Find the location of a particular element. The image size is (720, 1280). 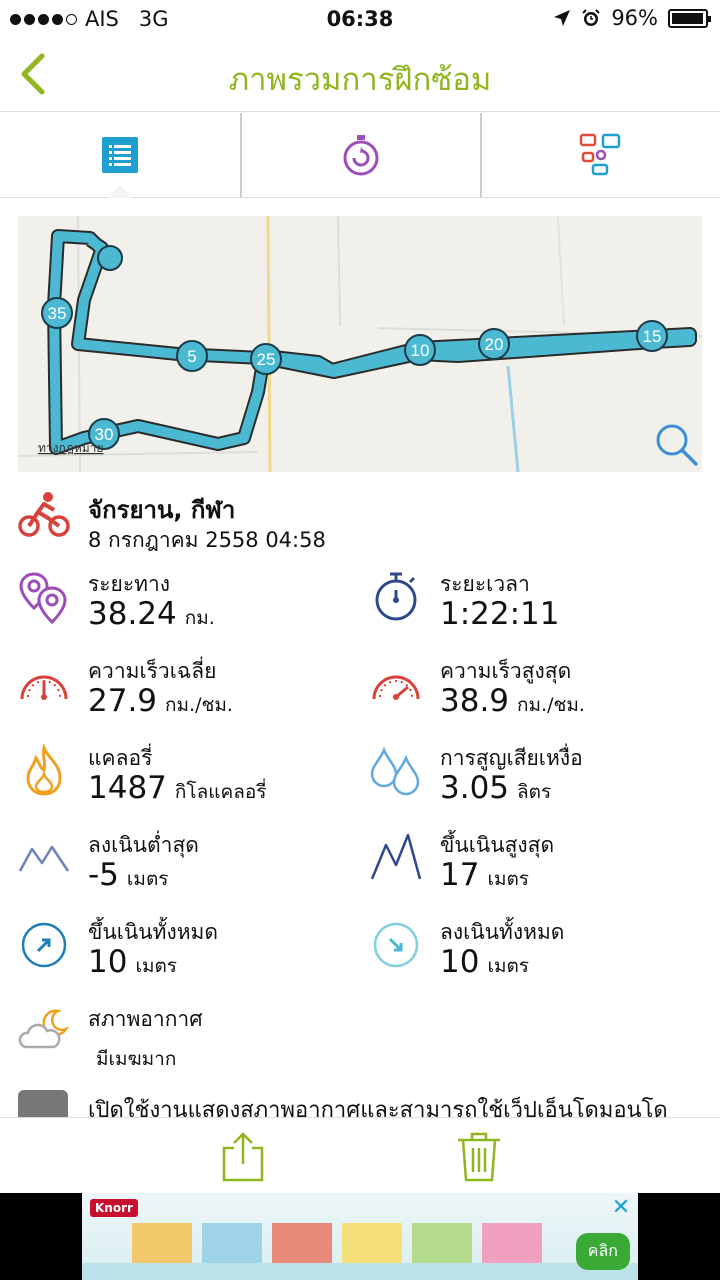

battery-percent: 96% is located at coordinates (634, 18).